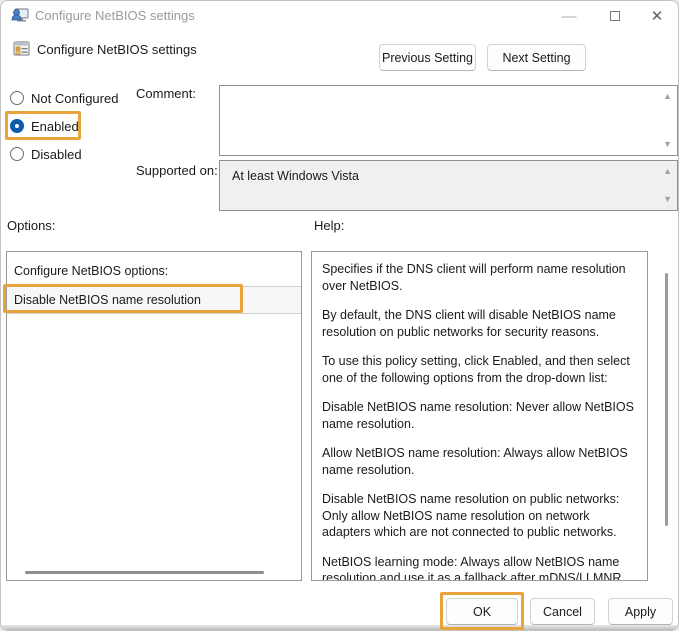 The width and height of the screenshot is (679, 631). What do you see at coordinates (166, 93) in the screenshot?
I see `comment-label: Comment:` at bounding box center [166, 93].